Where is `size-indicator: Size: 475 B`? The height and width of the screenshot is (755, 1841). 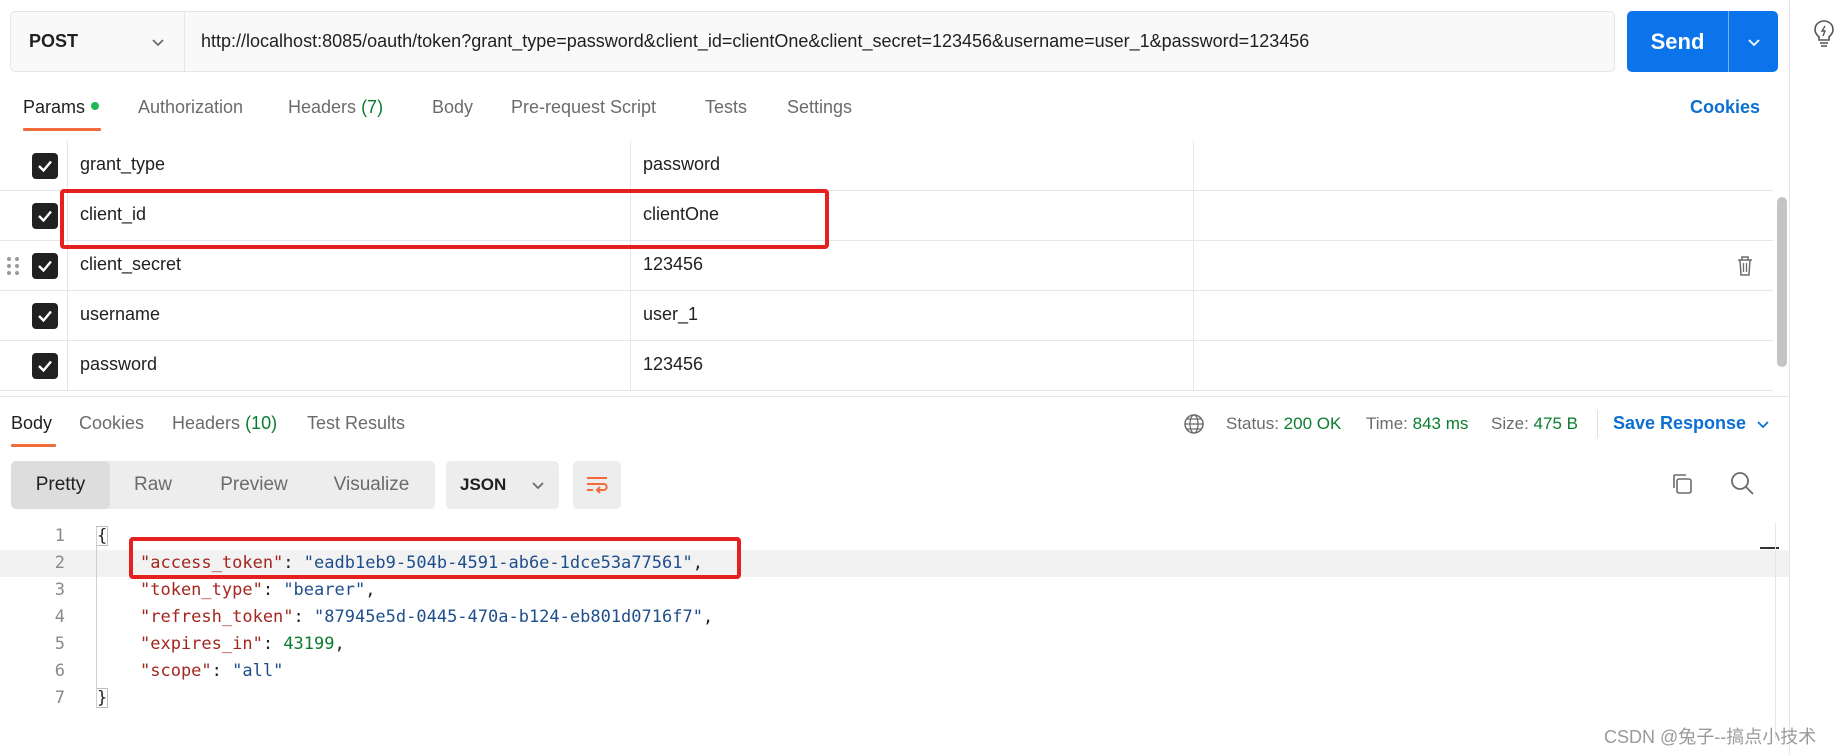
size-indicator: Size: 475 B is located at coordinates (1534, 424).